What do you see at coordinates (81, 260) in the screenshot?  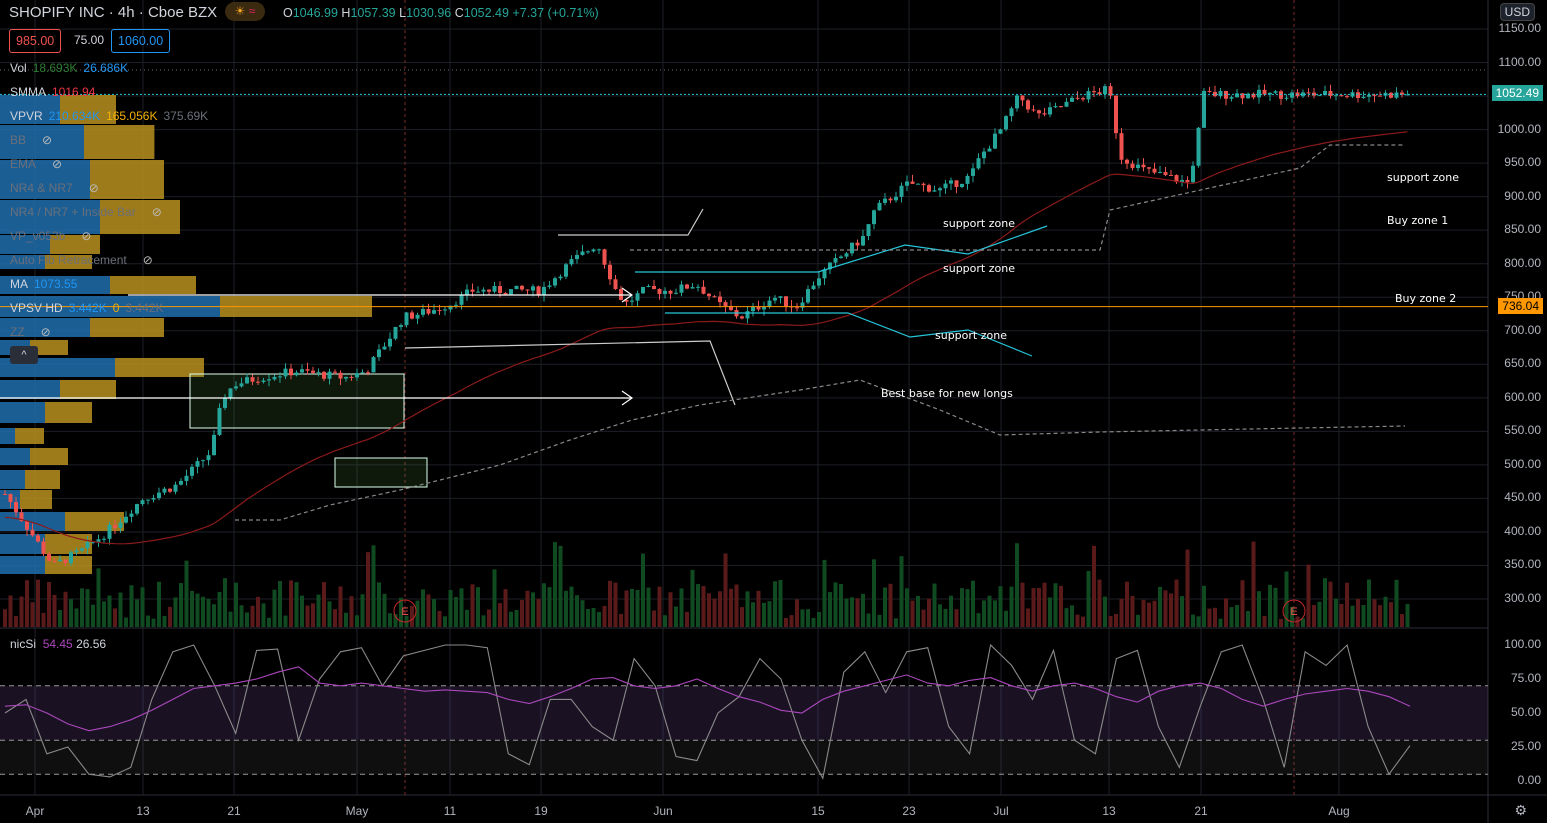 I see `legend-item-auto-fib-retracement: Auto Fib Retracement ⊘` at bounding box center [81, 260].